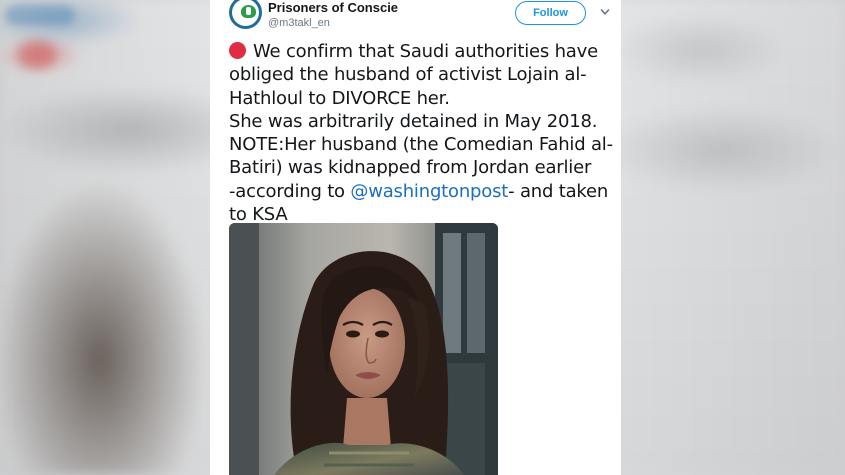 This screenshot has height=475, width=845. Describe the element at coordinates (339, 98) in the screenshot. I see `tweet-line: Hathloul to DIVORCE her.` at that location.